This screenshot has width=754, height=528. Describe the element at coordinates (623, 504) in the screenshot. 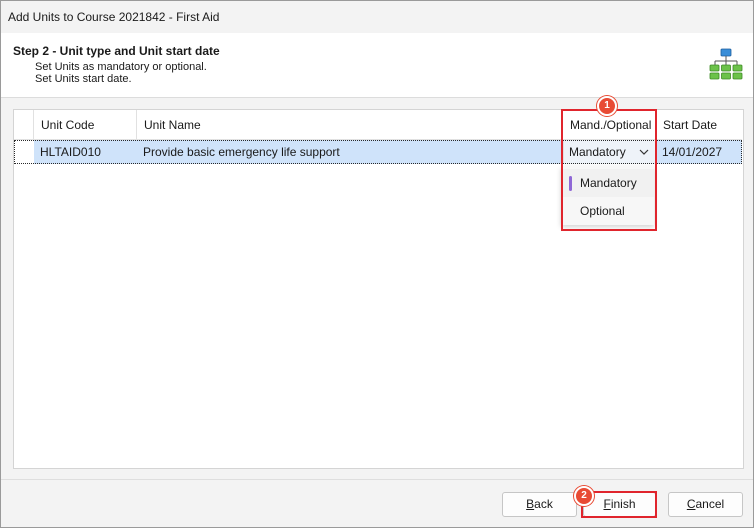

I see `finish-button-label-rest: inish` at that location.